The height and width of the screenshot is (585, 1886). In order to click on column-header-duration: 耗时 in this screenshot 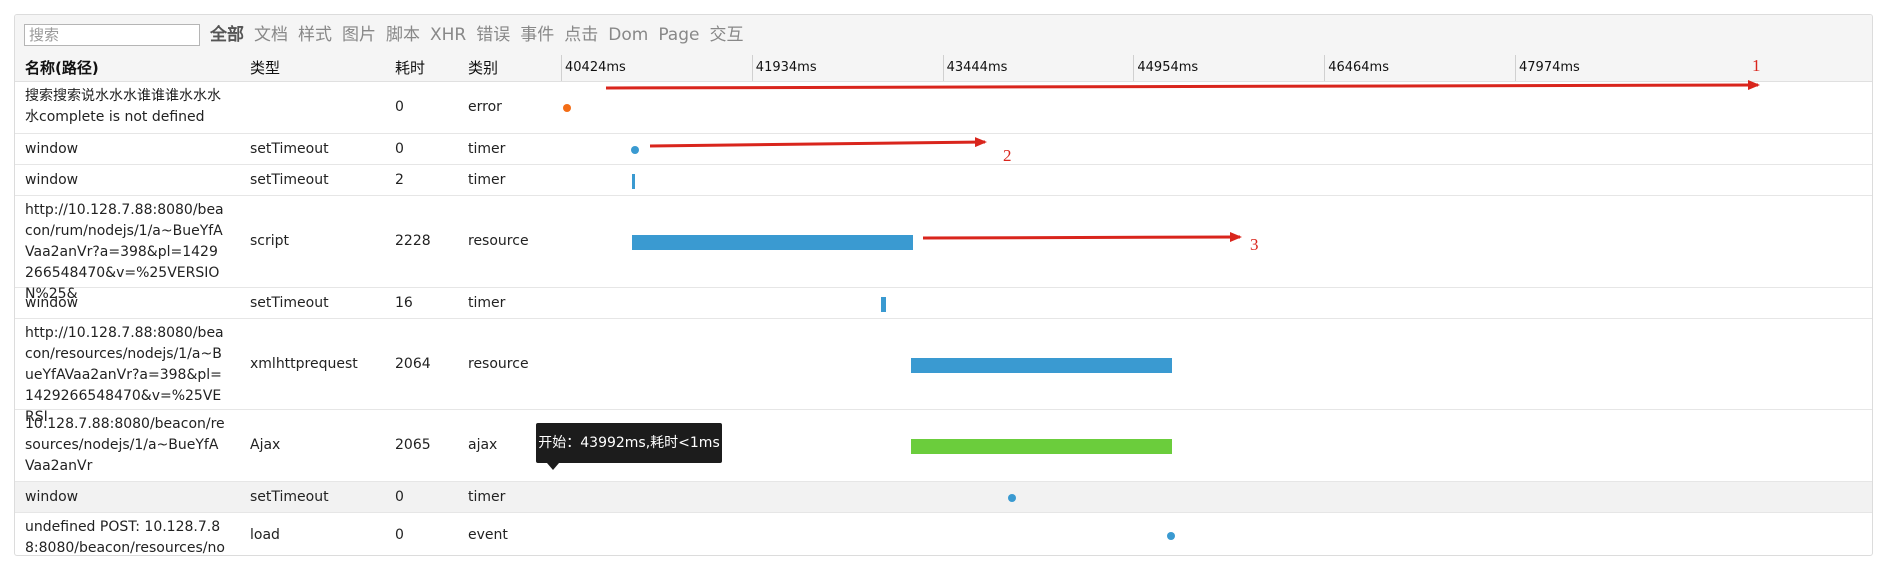, I will do `click(410, 68)`.